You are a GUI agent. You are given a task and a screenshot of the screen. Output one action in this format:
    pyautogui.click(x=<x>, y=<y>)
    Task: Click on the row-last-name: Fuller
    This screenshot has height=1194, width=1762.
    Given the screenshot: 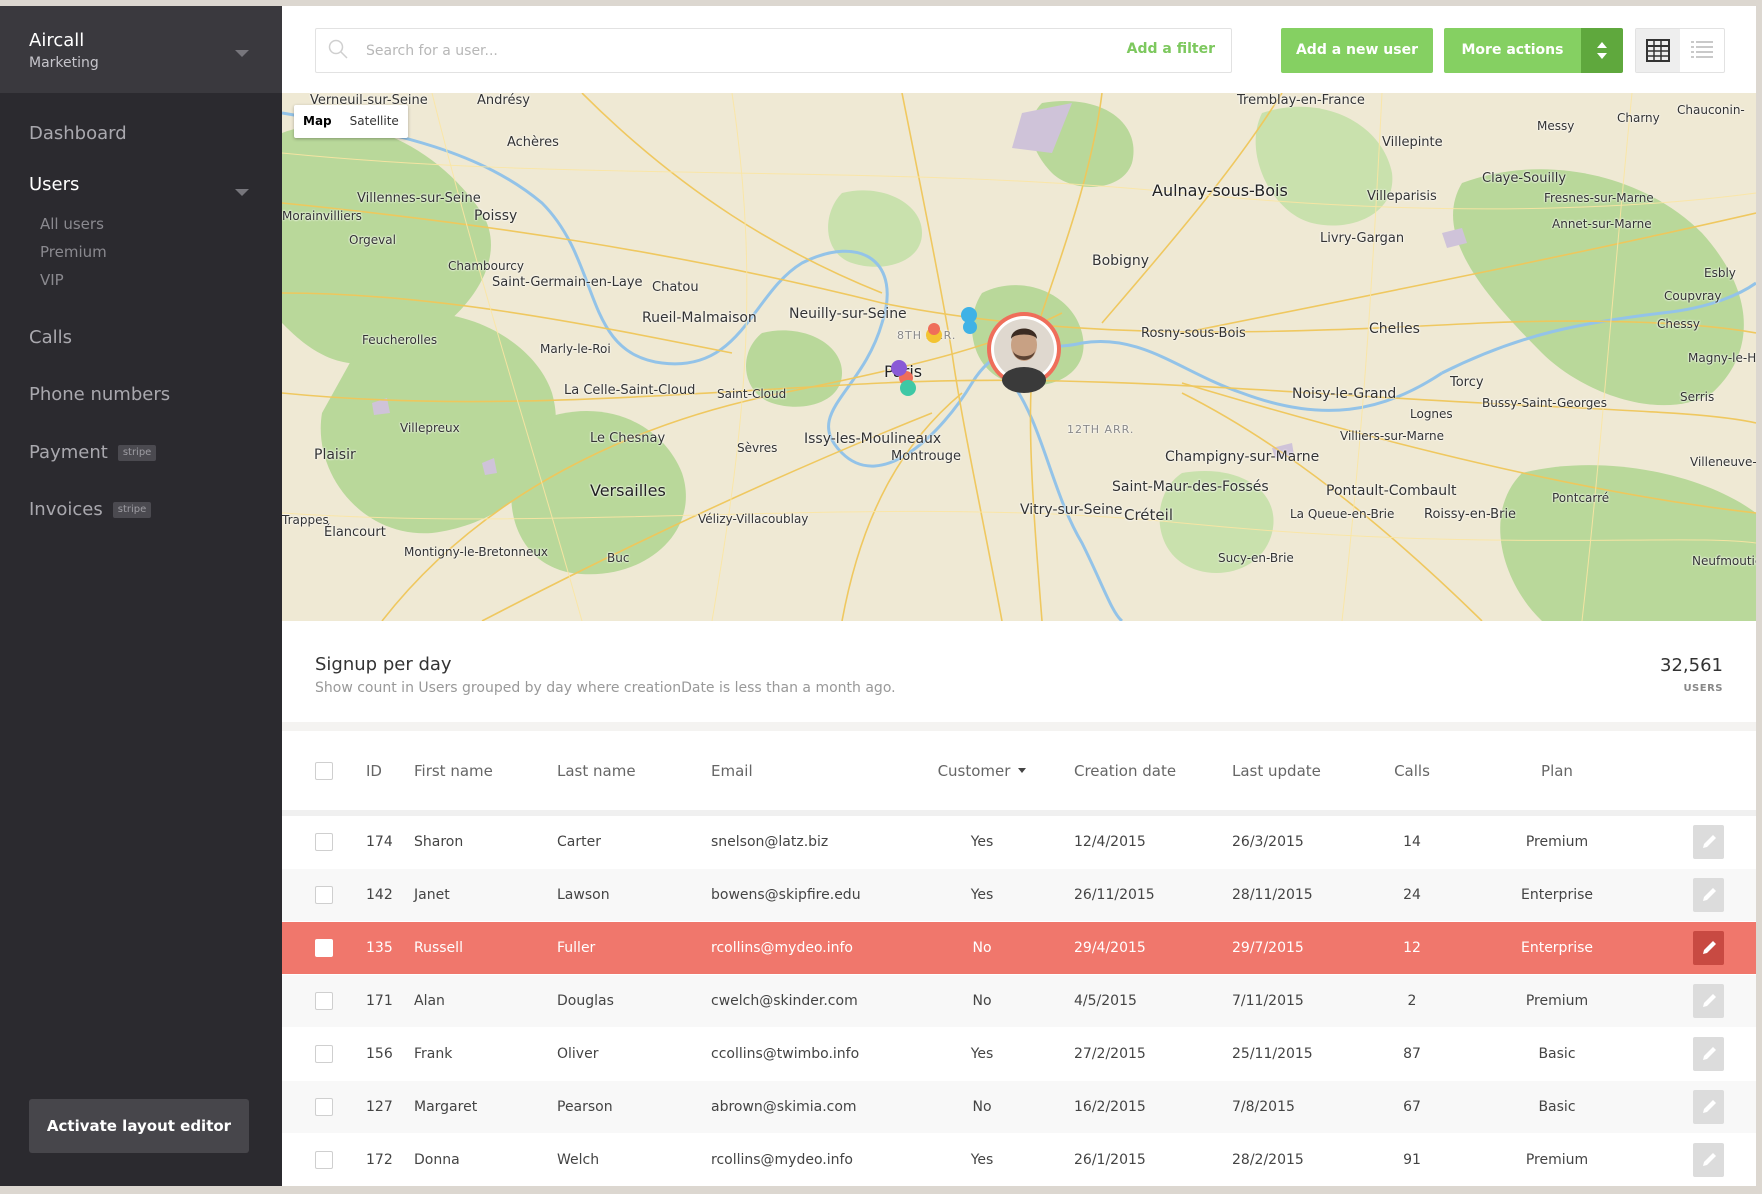 What is the action you would take?
    pyautogui.click(x=576, y=948)
    